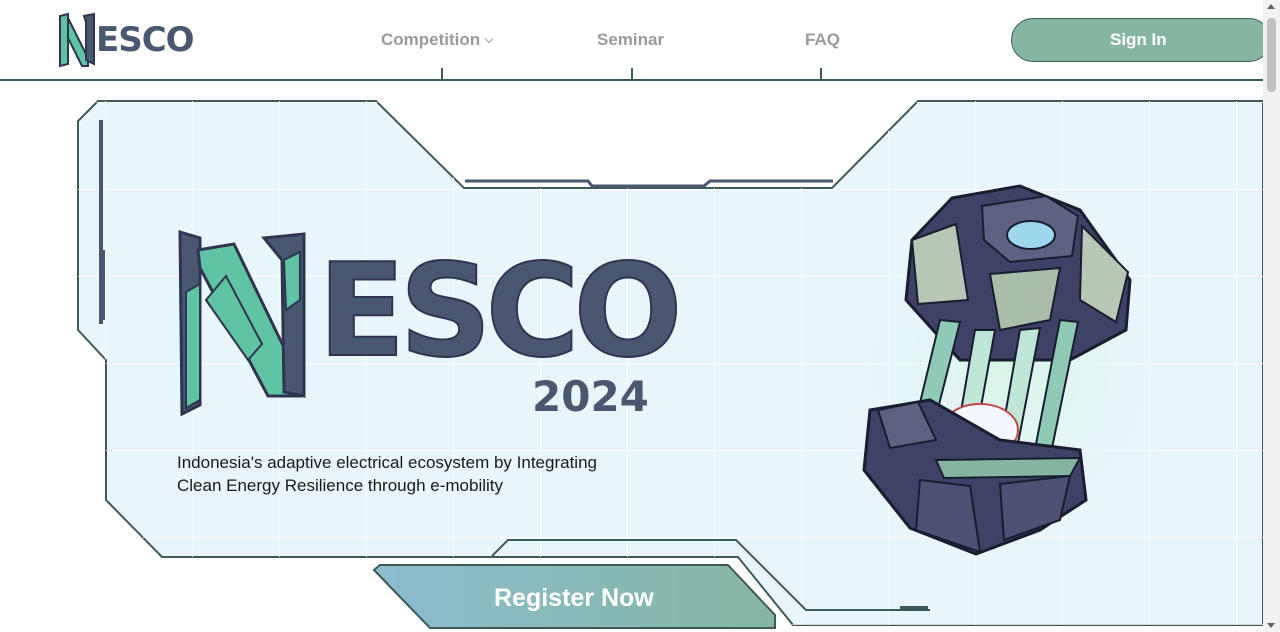 Image resolution: width=1280 pixels, height=632 pixels. I want to click on site-header: ESCO Competition Seminar FAQ Sign In, so click(635, 40).